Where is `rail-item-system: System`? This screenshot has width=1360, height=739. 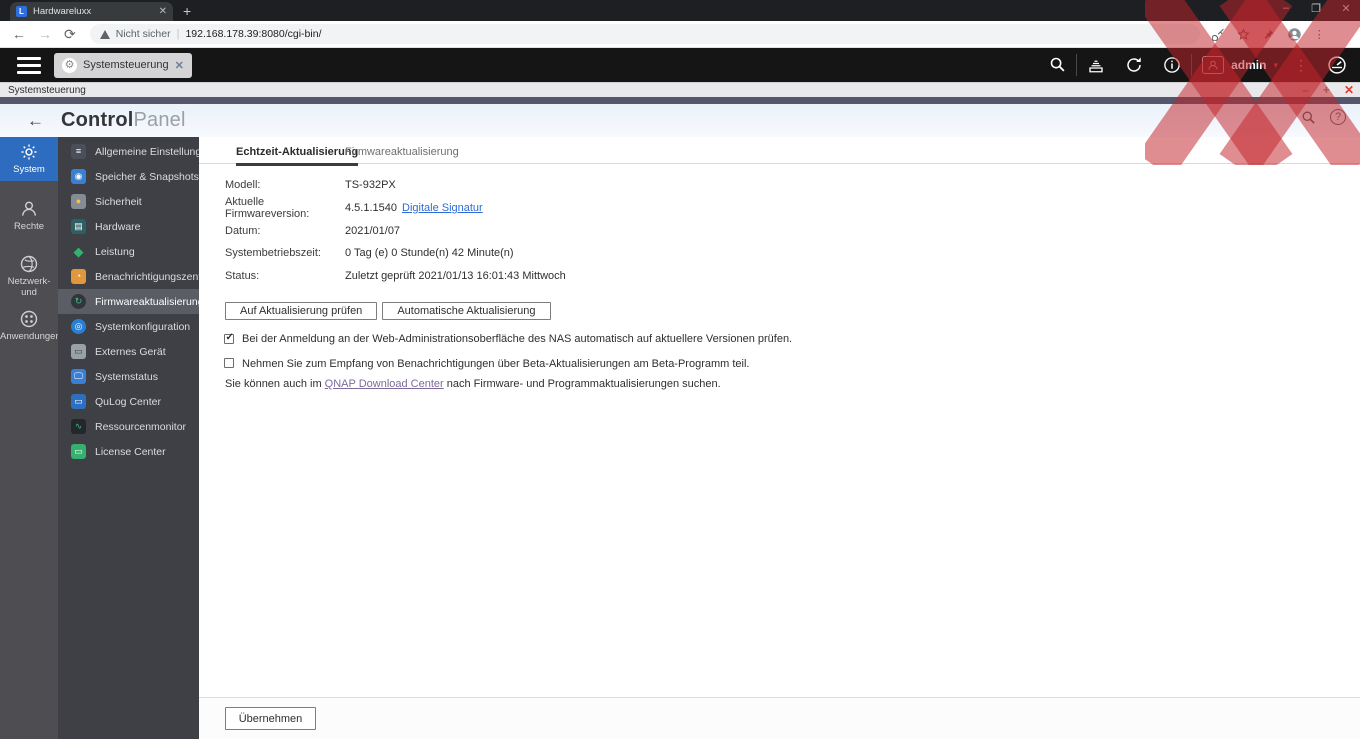 rail-item-system: System is located at coordinates (29, 159).